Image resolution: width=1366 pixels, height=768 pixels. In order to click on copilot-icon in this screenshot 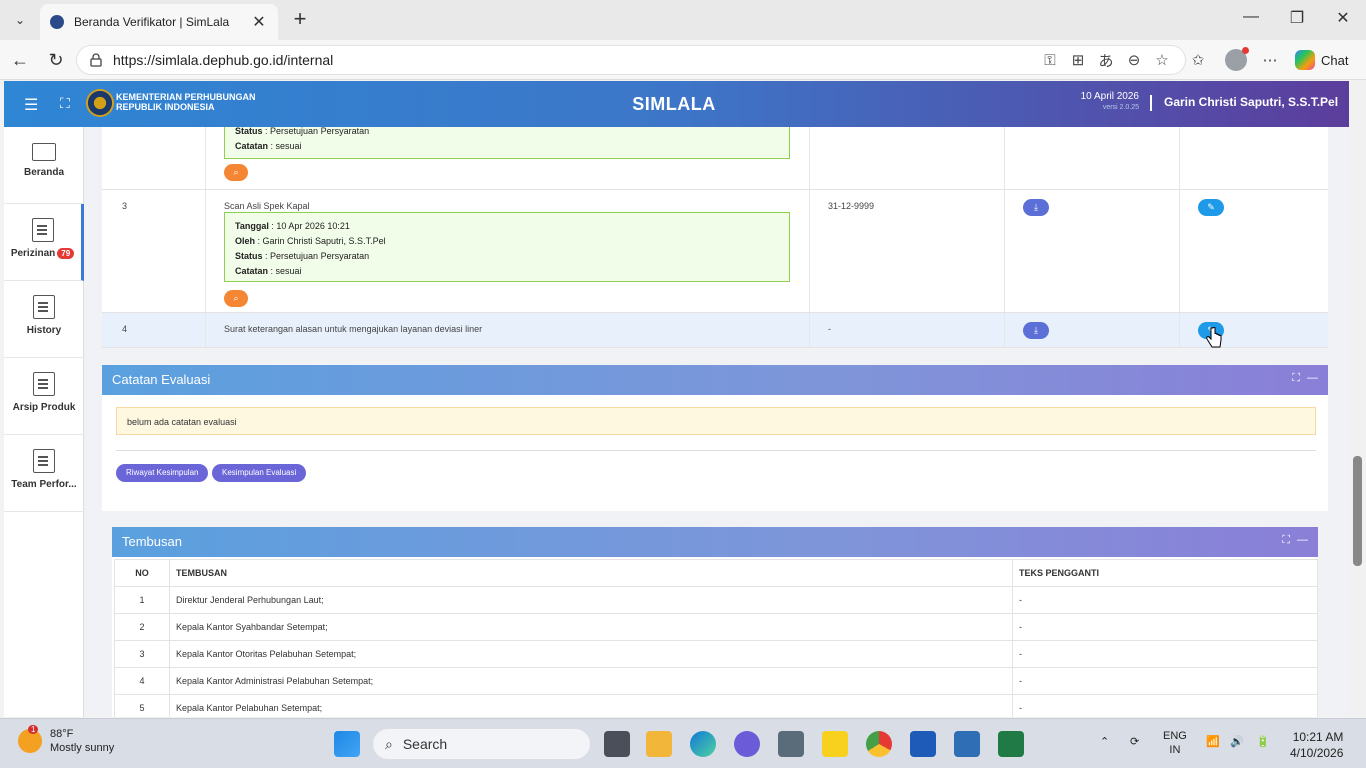, I will do `click(1305, 60)`.